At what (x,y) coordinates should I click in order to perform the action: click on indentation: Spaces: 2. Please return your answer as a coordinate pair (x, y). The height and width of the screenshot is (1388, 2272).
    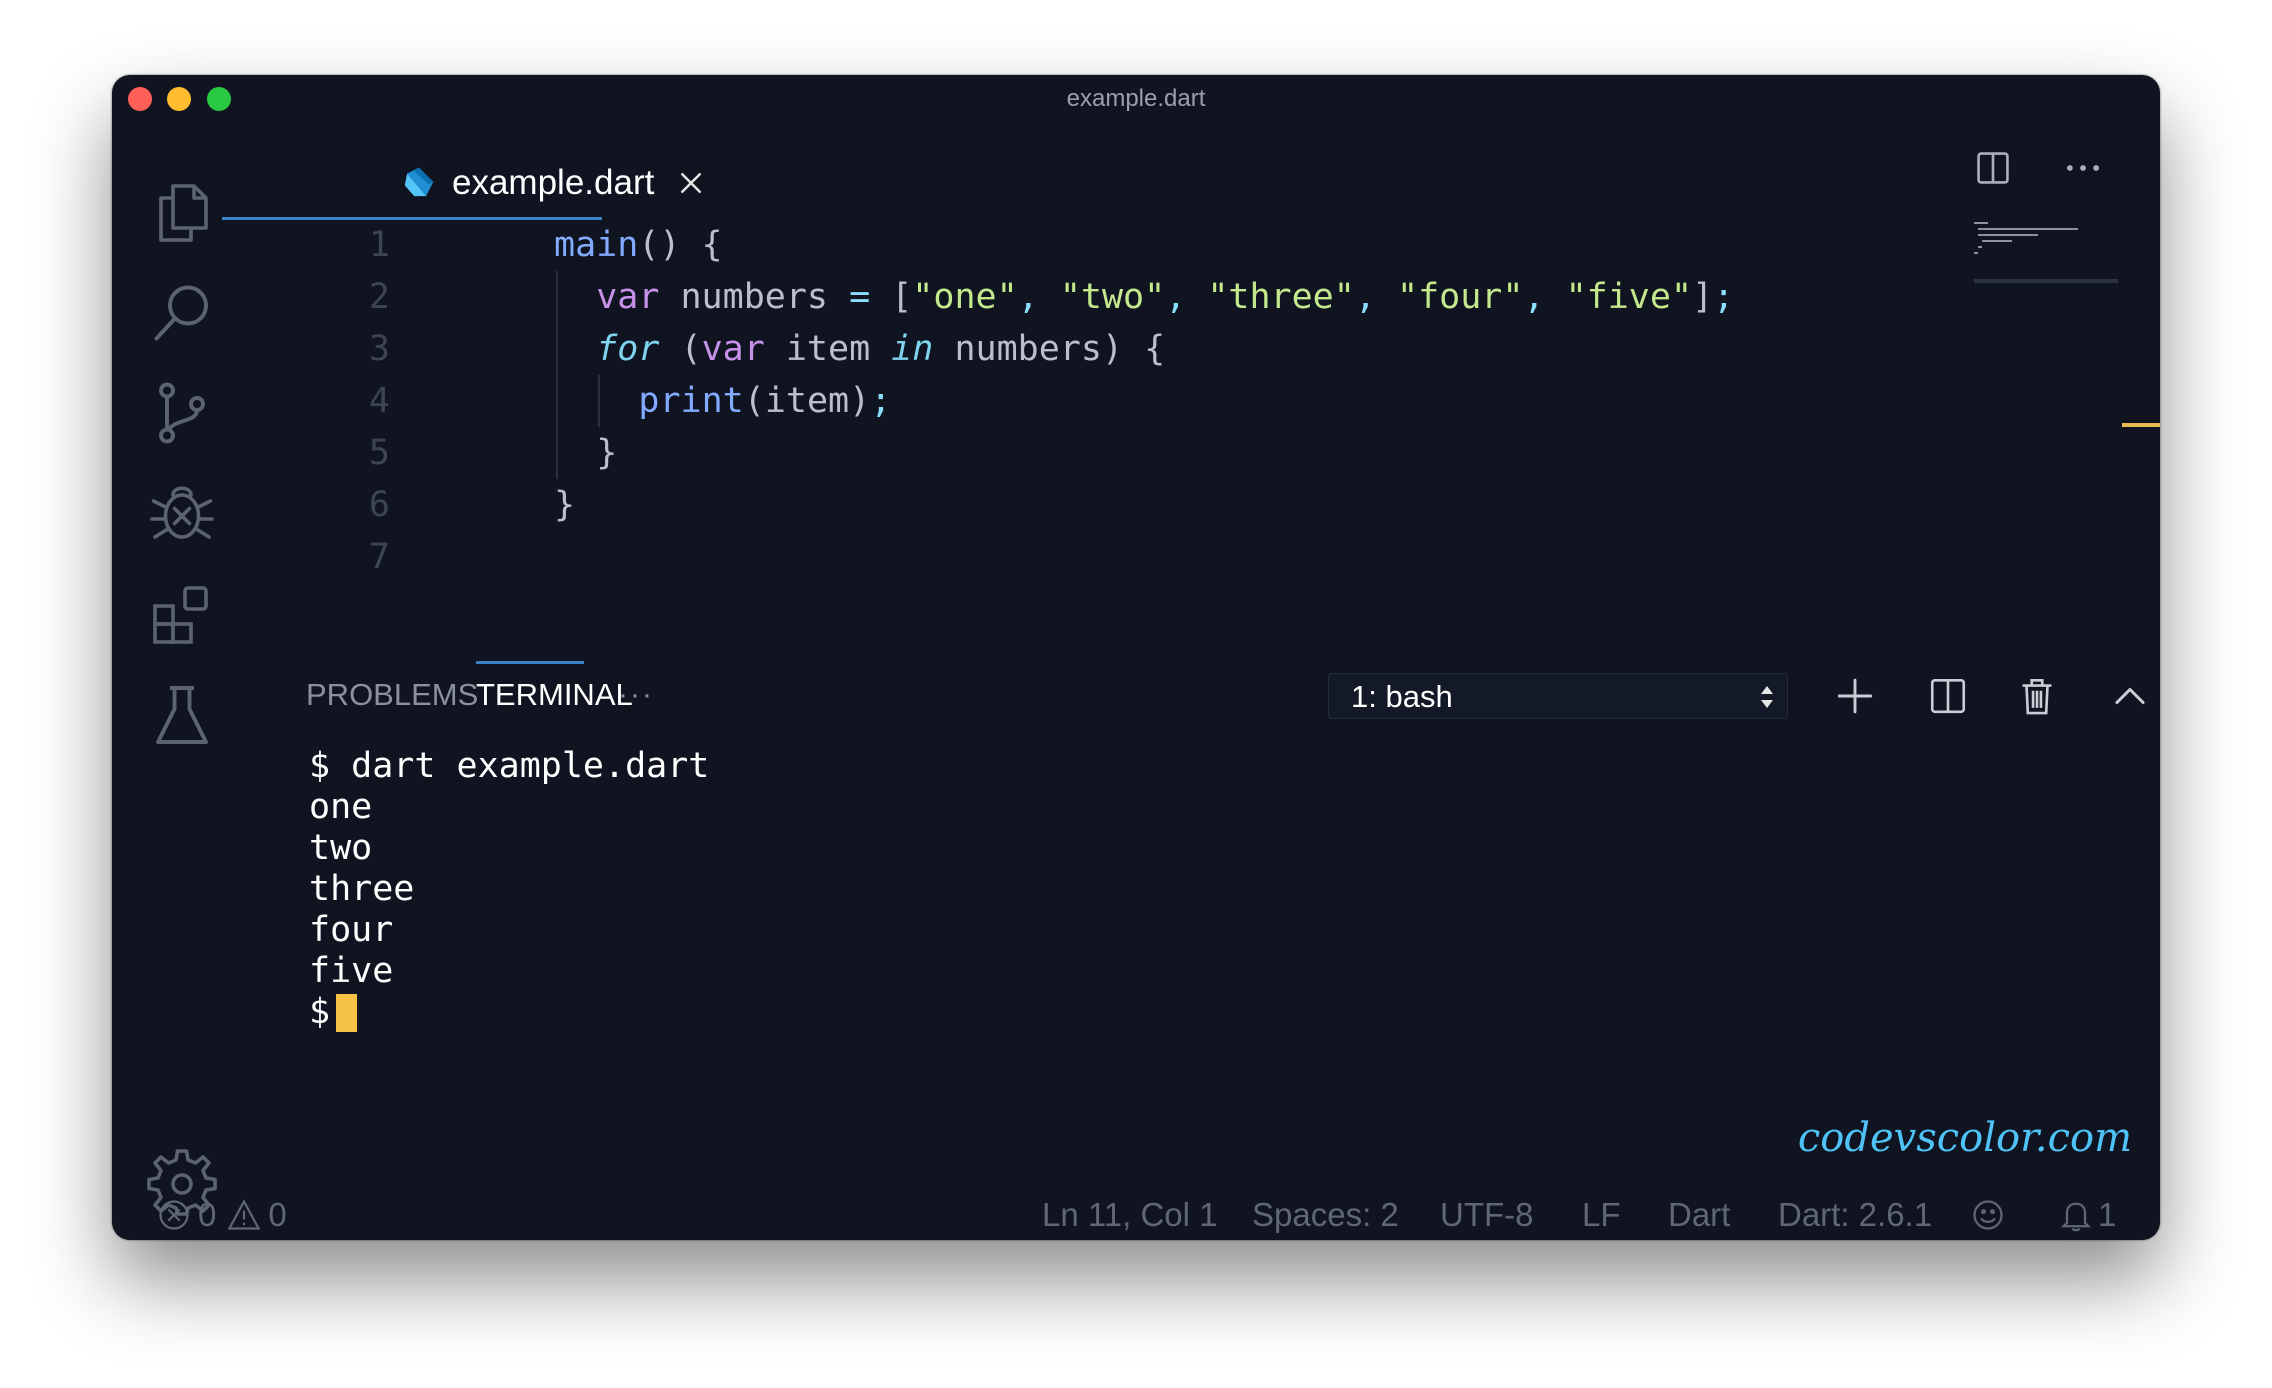
    Looking at the image, I should click on (1325, 1215).